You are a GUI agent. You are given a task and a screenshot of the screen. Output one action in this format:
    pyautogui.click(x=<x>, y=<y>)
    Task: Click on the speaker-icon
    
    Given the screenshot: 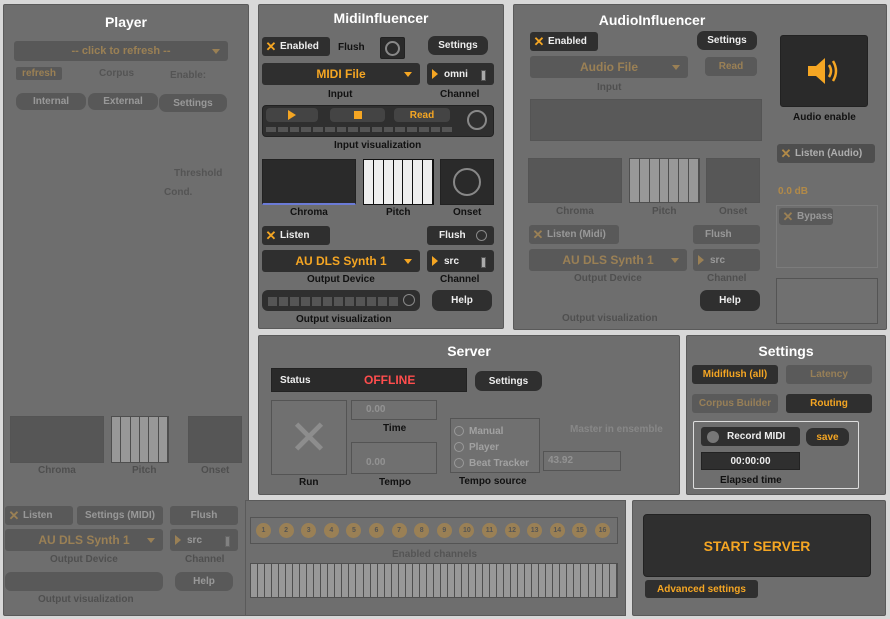 What is the action you would take?
    pyautogui.click(x=823, y=71)
    